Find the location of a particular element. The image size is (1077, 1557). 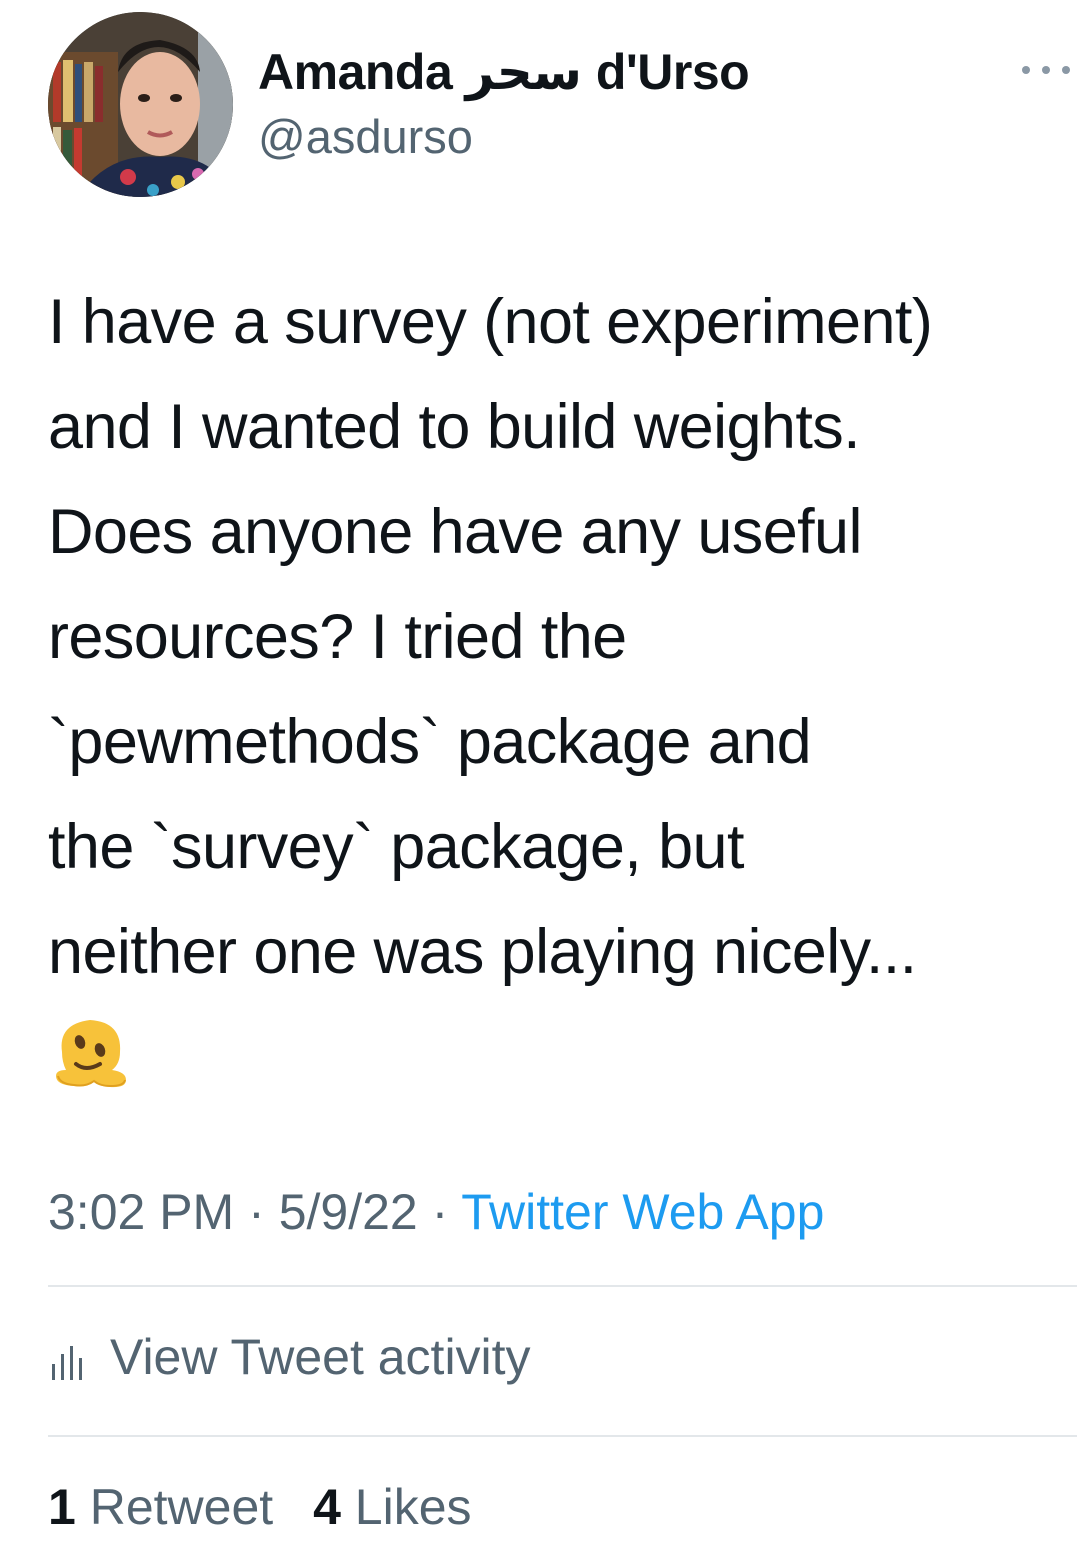

tweet-text-line: `pewmethods` package and is located at coordinates (430, 742).